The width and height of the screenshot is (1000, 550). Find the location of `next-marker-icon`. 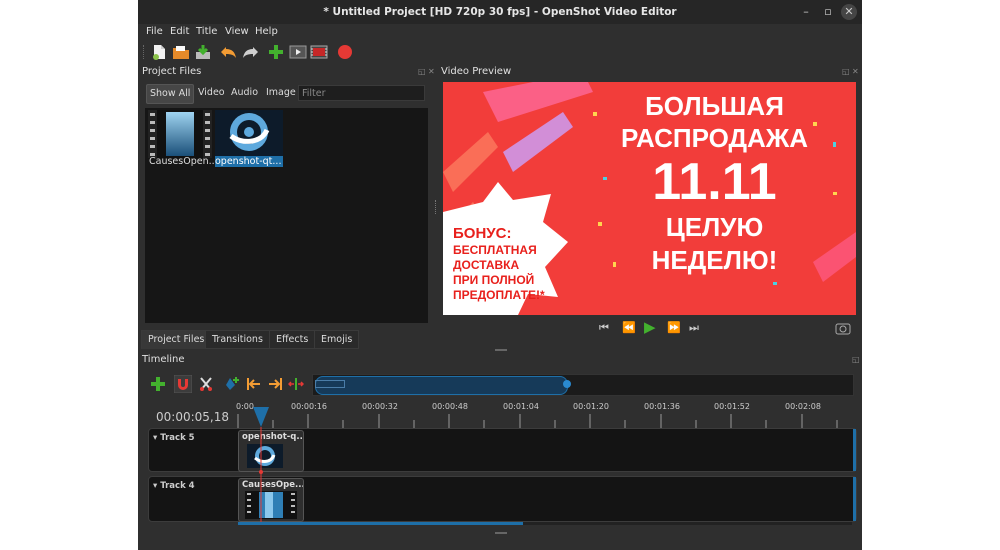

next-marker-icon is located at coordinates (275, 384).